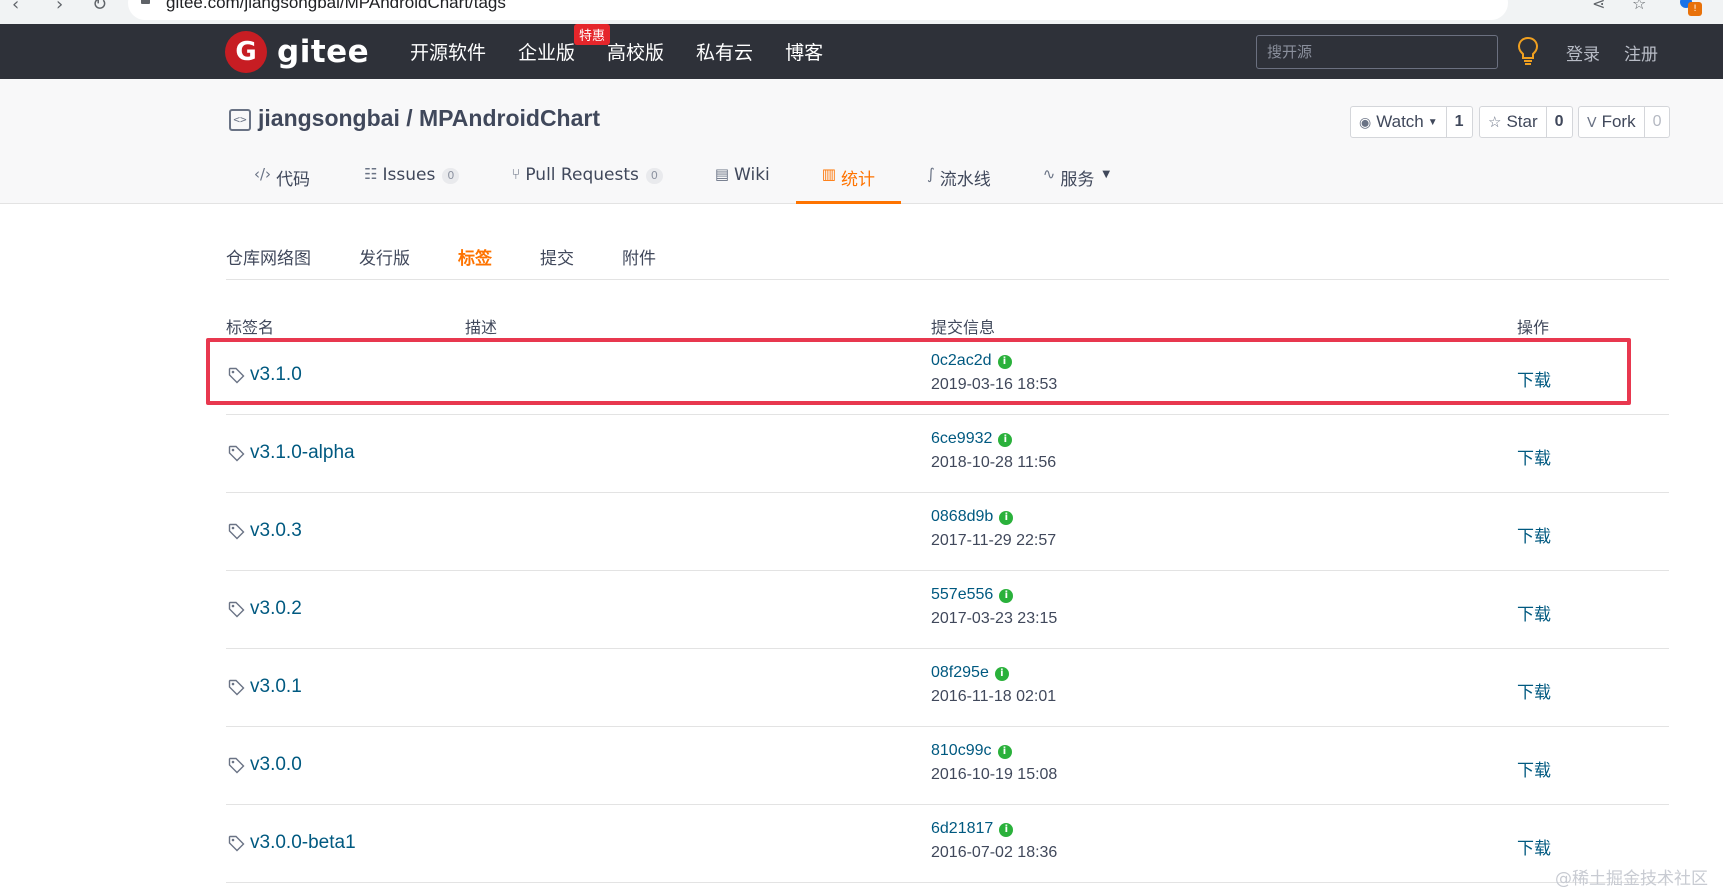 This screenshot has height=894, width=1723. What do you see at coordinates (947, 688) in the screenshot?
I see `table-row: v3.0.1 08f295e i 2016-11-18 02:01 下载` at bounding box center [947, 688].